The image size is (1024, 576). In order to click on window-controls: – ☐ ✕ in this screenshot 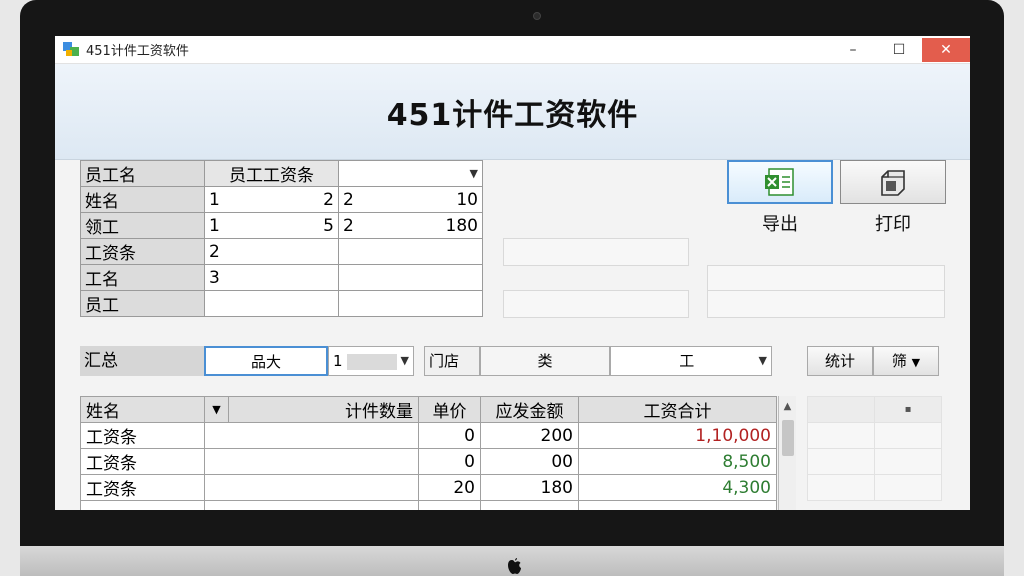, I will do `click(900, 50)`.